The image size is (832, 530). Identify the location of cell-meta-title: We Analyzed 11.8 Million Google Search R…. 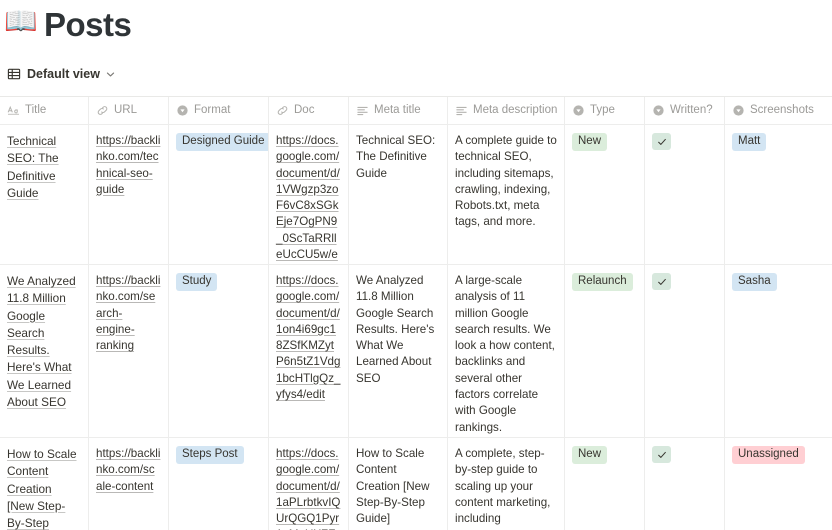
(398, 351).